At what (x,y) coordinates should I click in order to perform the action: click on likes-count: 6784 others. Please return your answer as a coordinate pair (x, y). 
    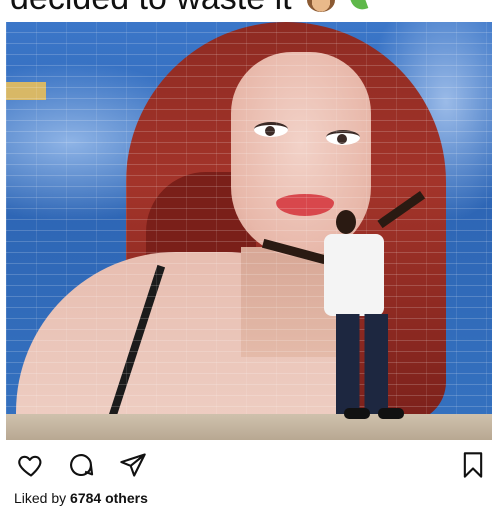
    Looking at the image, I should click on (109, 498).